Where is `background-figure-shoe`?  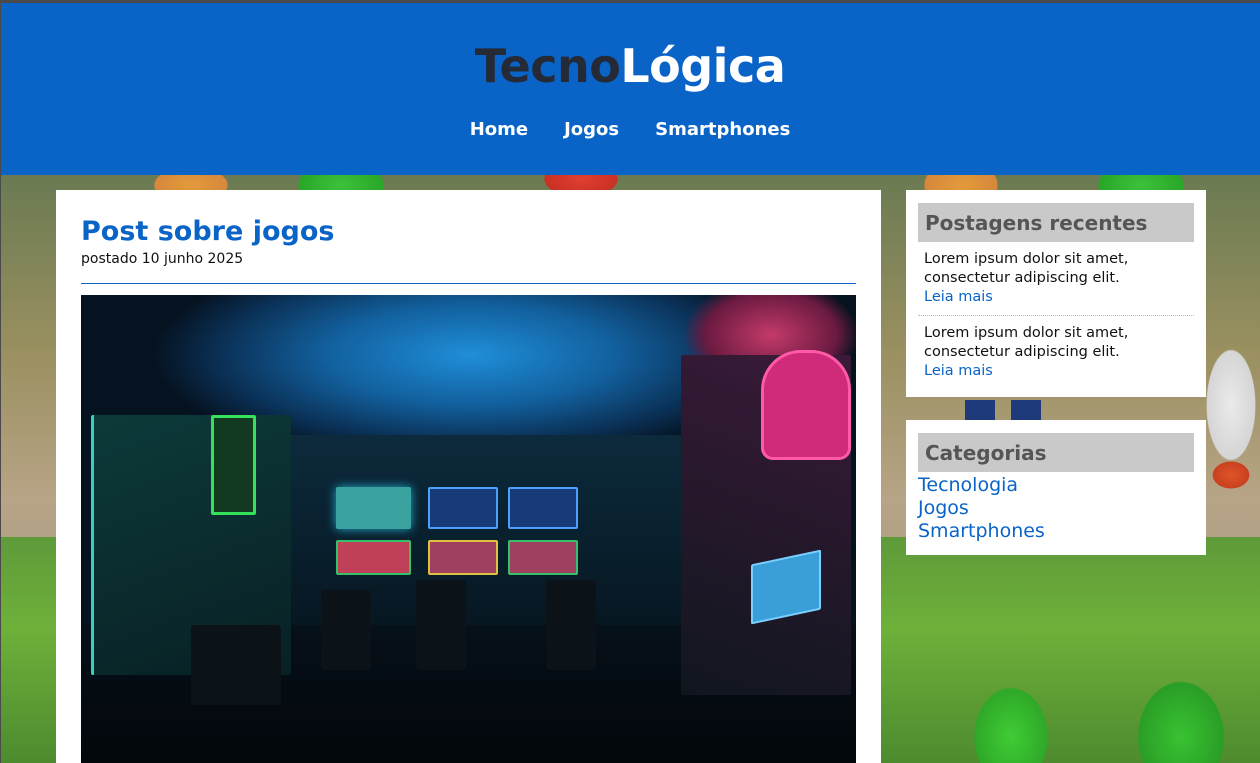
background-figure-shoe is located at coordinates (1230, 475).